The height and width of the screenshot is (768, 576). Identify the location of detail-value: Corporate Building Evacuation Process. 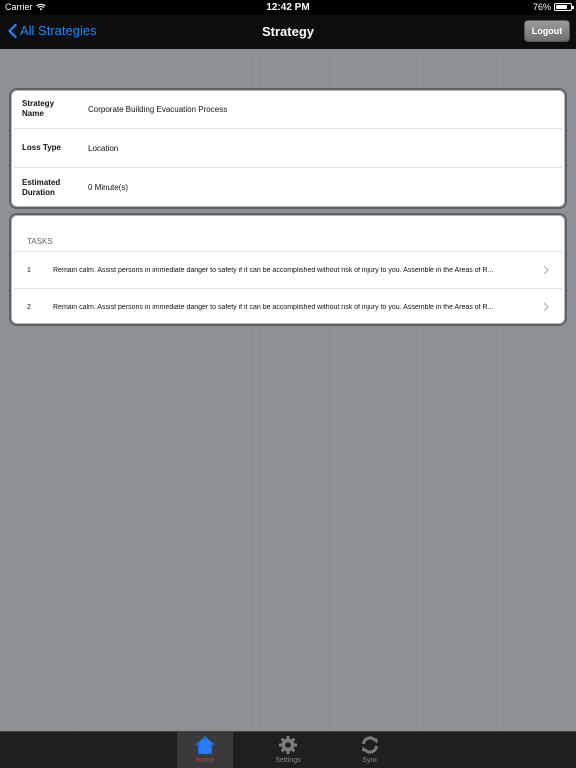
(158, 109).